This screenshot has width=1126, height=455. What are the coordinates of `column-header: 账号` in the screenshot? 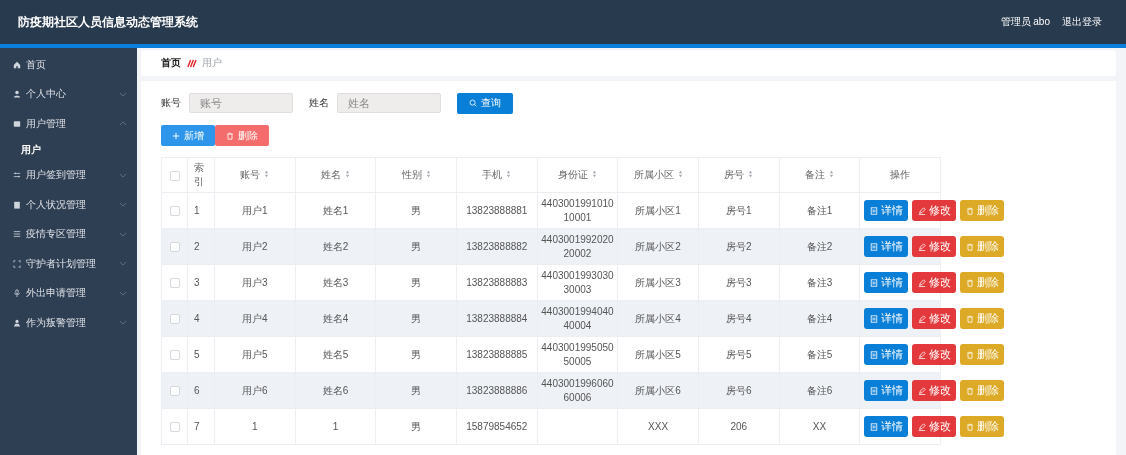 It's located at (255, 175).